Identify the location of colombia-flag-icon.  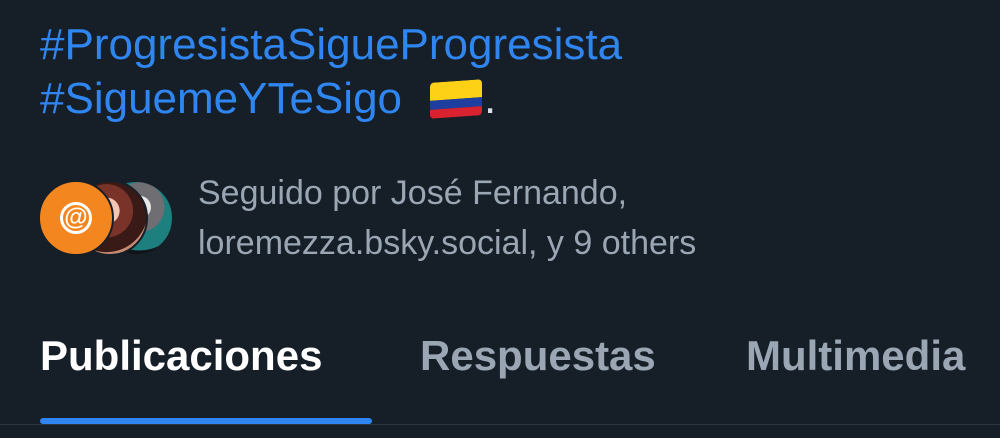
(456, 99).